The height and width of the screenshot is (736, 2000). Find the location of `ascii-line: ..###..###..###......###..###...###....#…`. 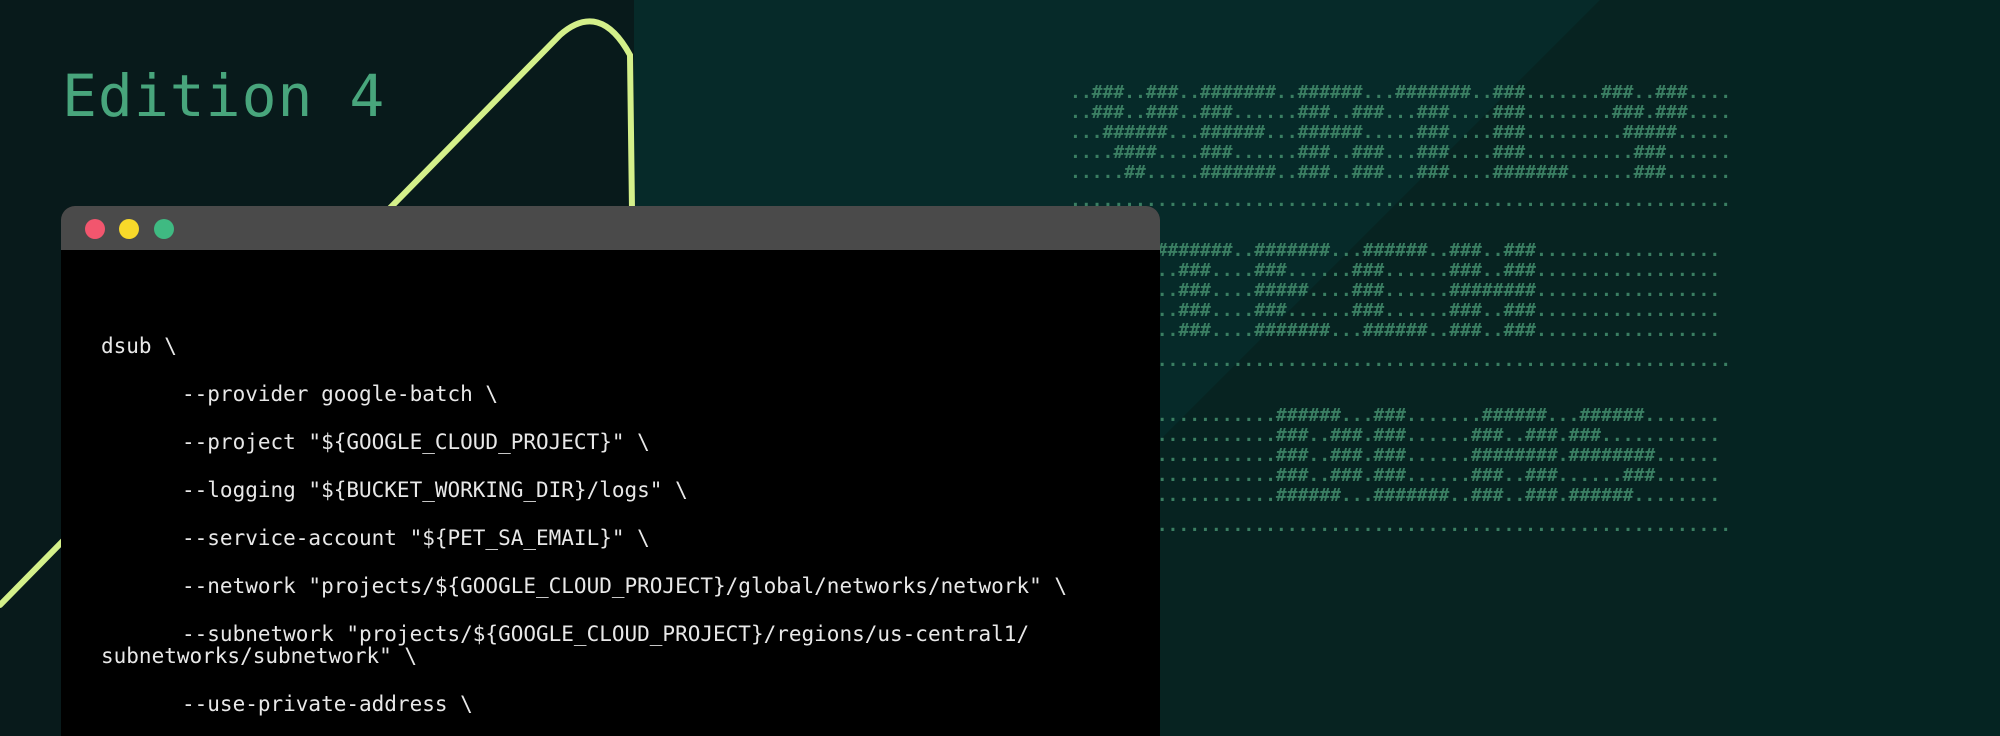

ascii-line: ..###..###..###......###..###...###....#… is located at coordinates (1401, 112).